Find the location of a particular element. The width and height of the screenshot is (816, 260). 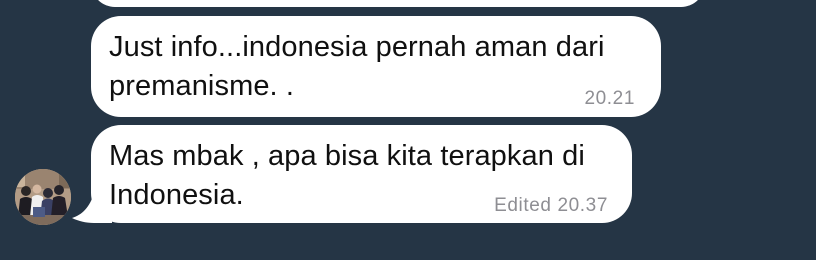

message-timestamp: 20.21 is located at coordinates (609, 98).